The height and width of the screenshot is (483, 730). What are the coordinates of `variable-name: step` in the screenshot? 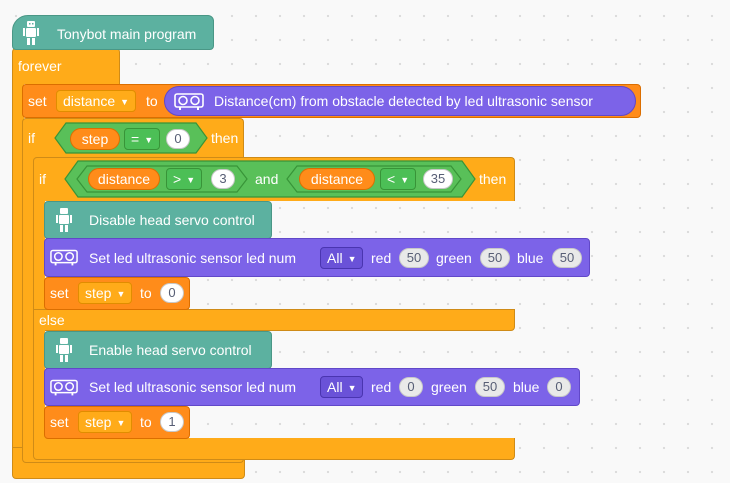 It's located at (95, 139).